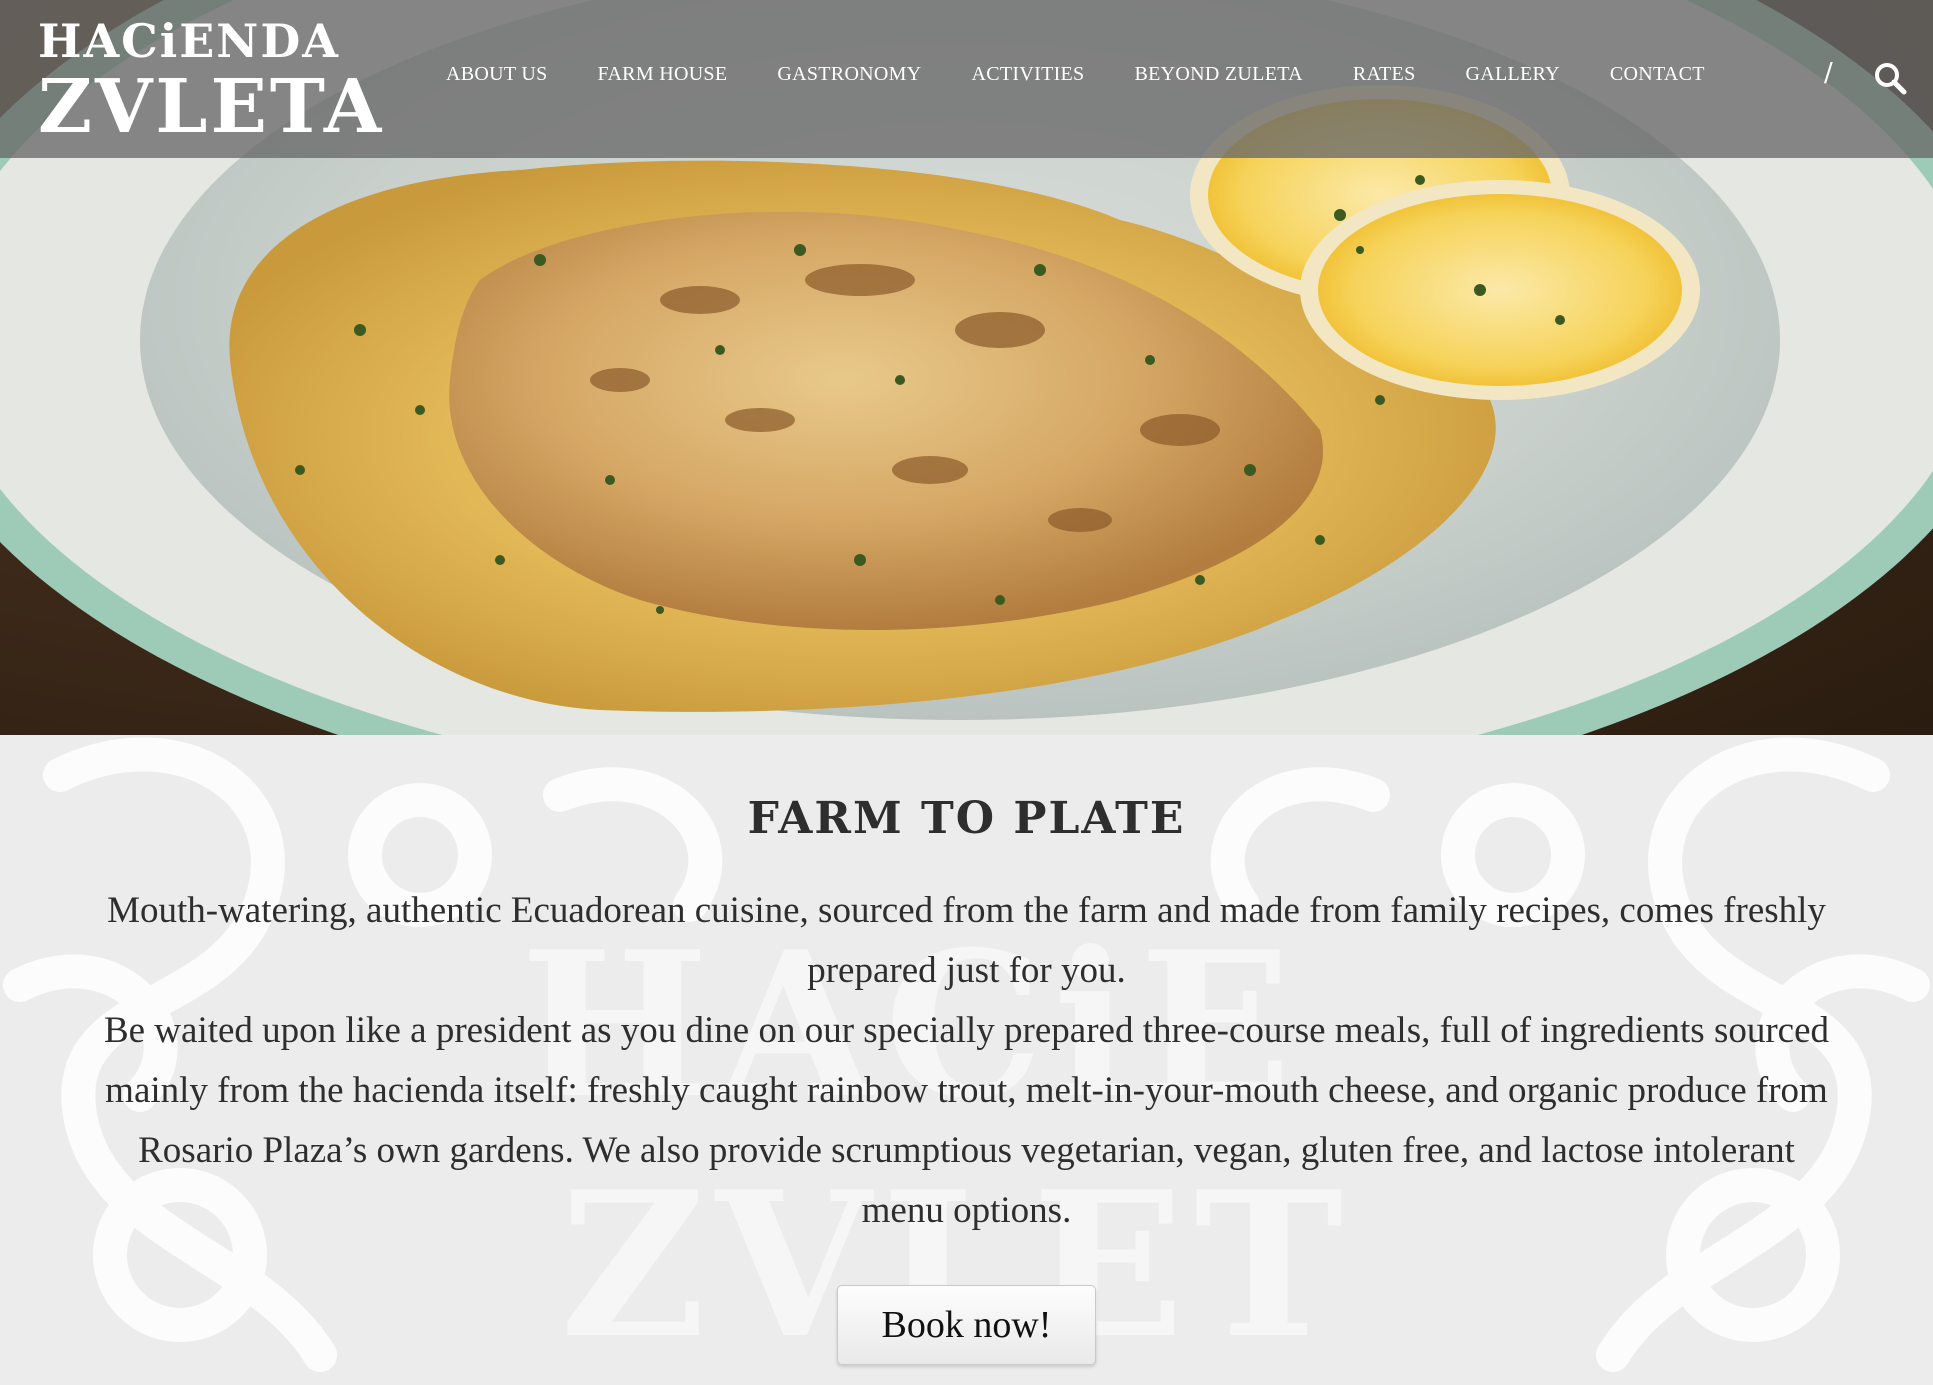  What do you see at coordinates (497, 74) in the screenshot?
I see `nav-item-about-us: ABOUT US` at bounding box center [497, 74].